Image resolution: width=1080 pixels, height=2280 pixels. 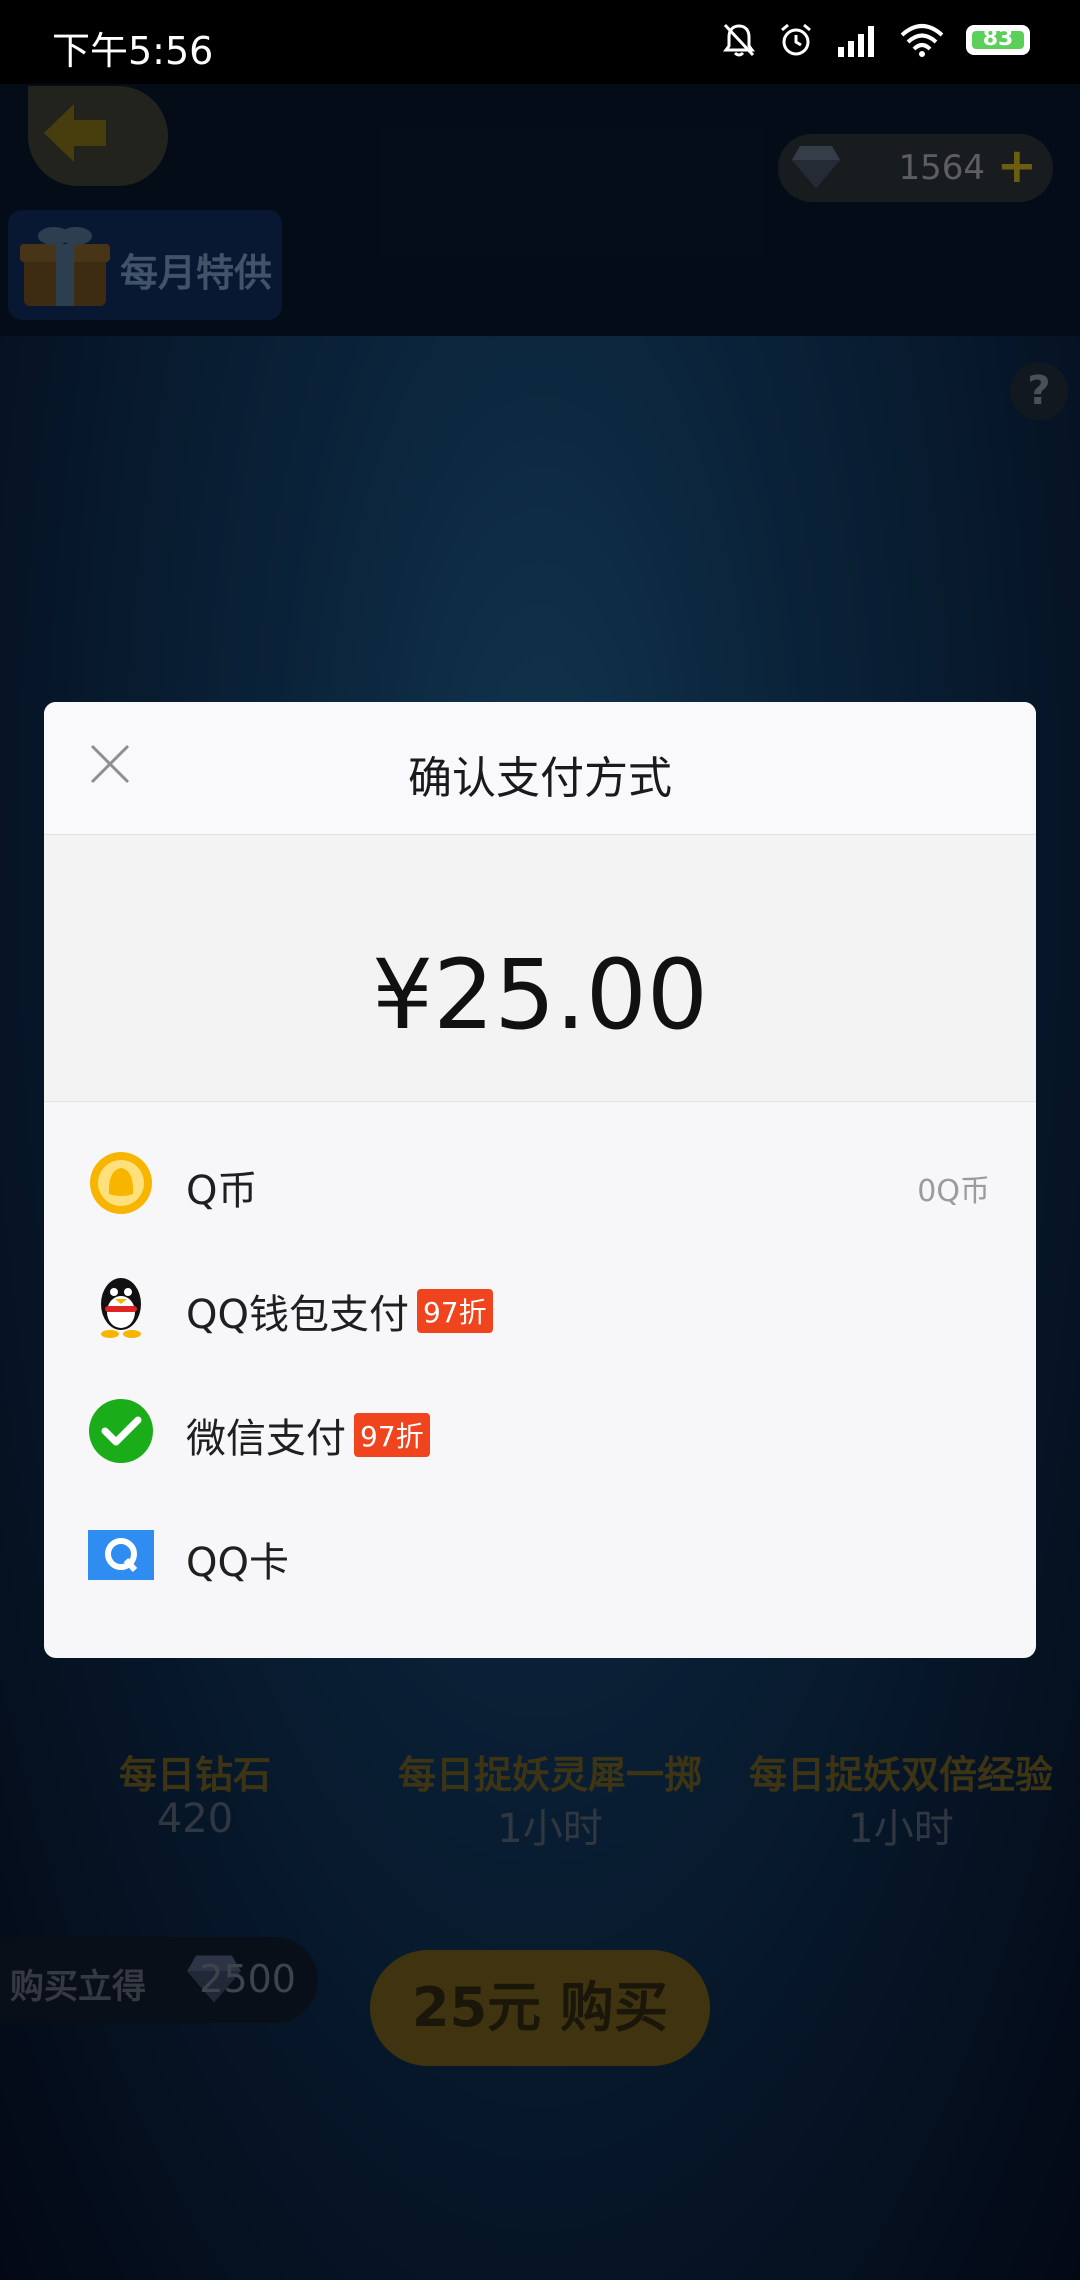 I want to click on status-icons: 83, so click(x=876, y=40).